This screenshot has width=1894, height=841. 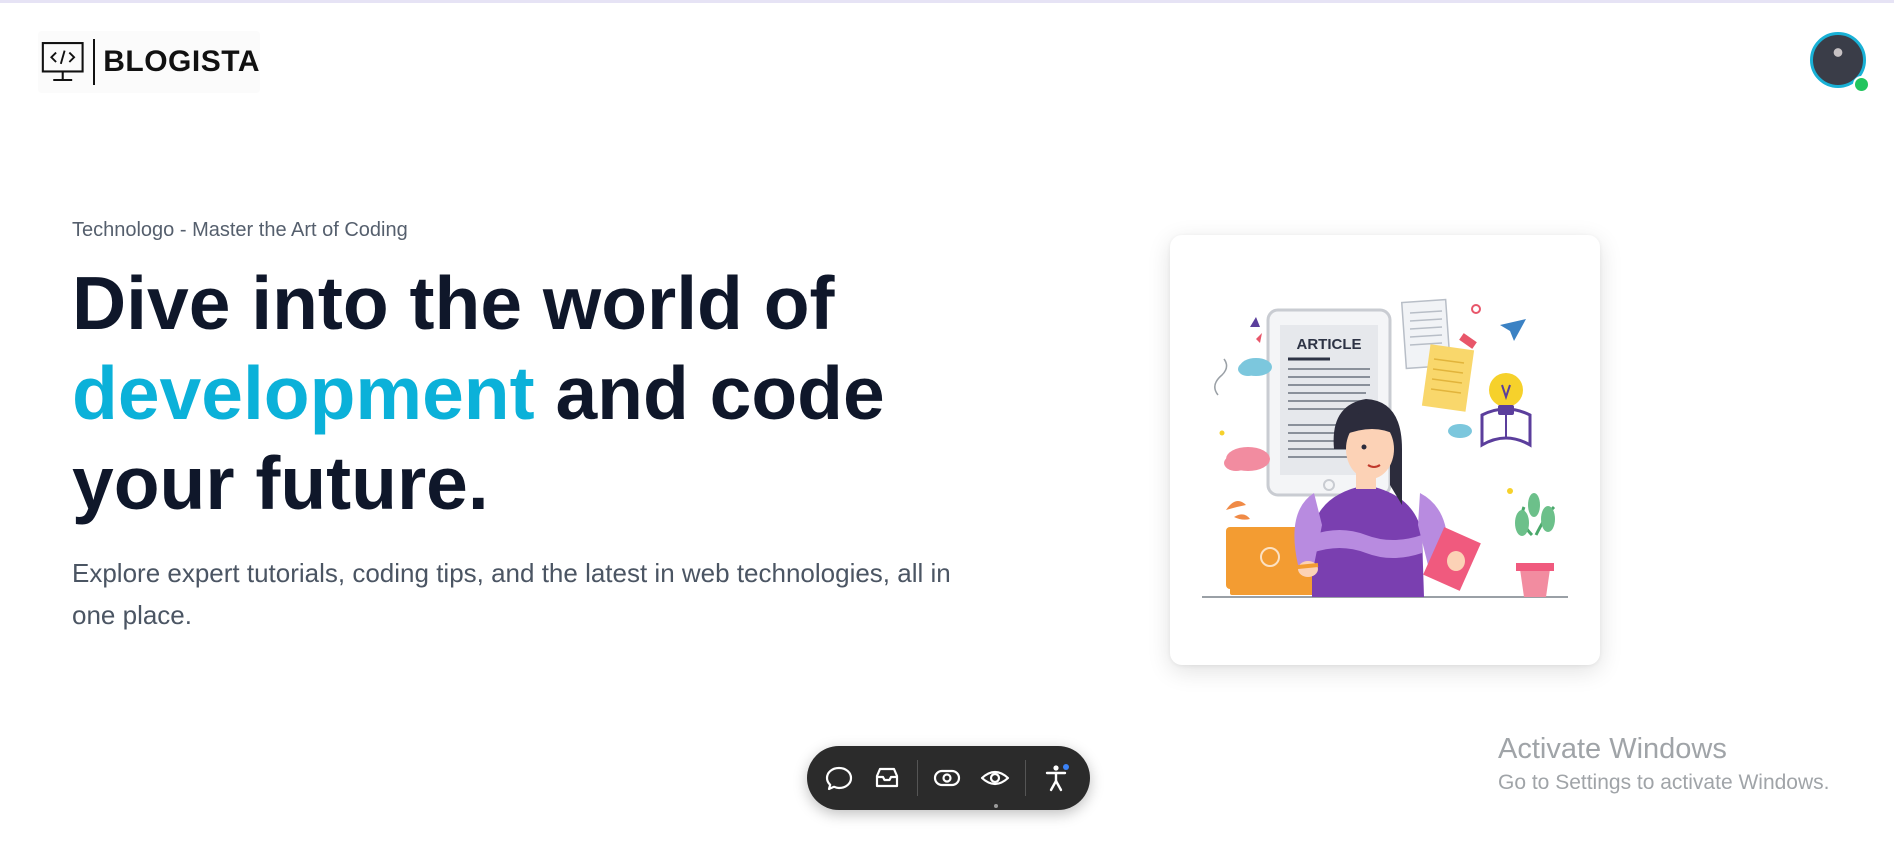 I want to click on hero-illustration-card: ARTICLE, so click(x=1385, y=450).